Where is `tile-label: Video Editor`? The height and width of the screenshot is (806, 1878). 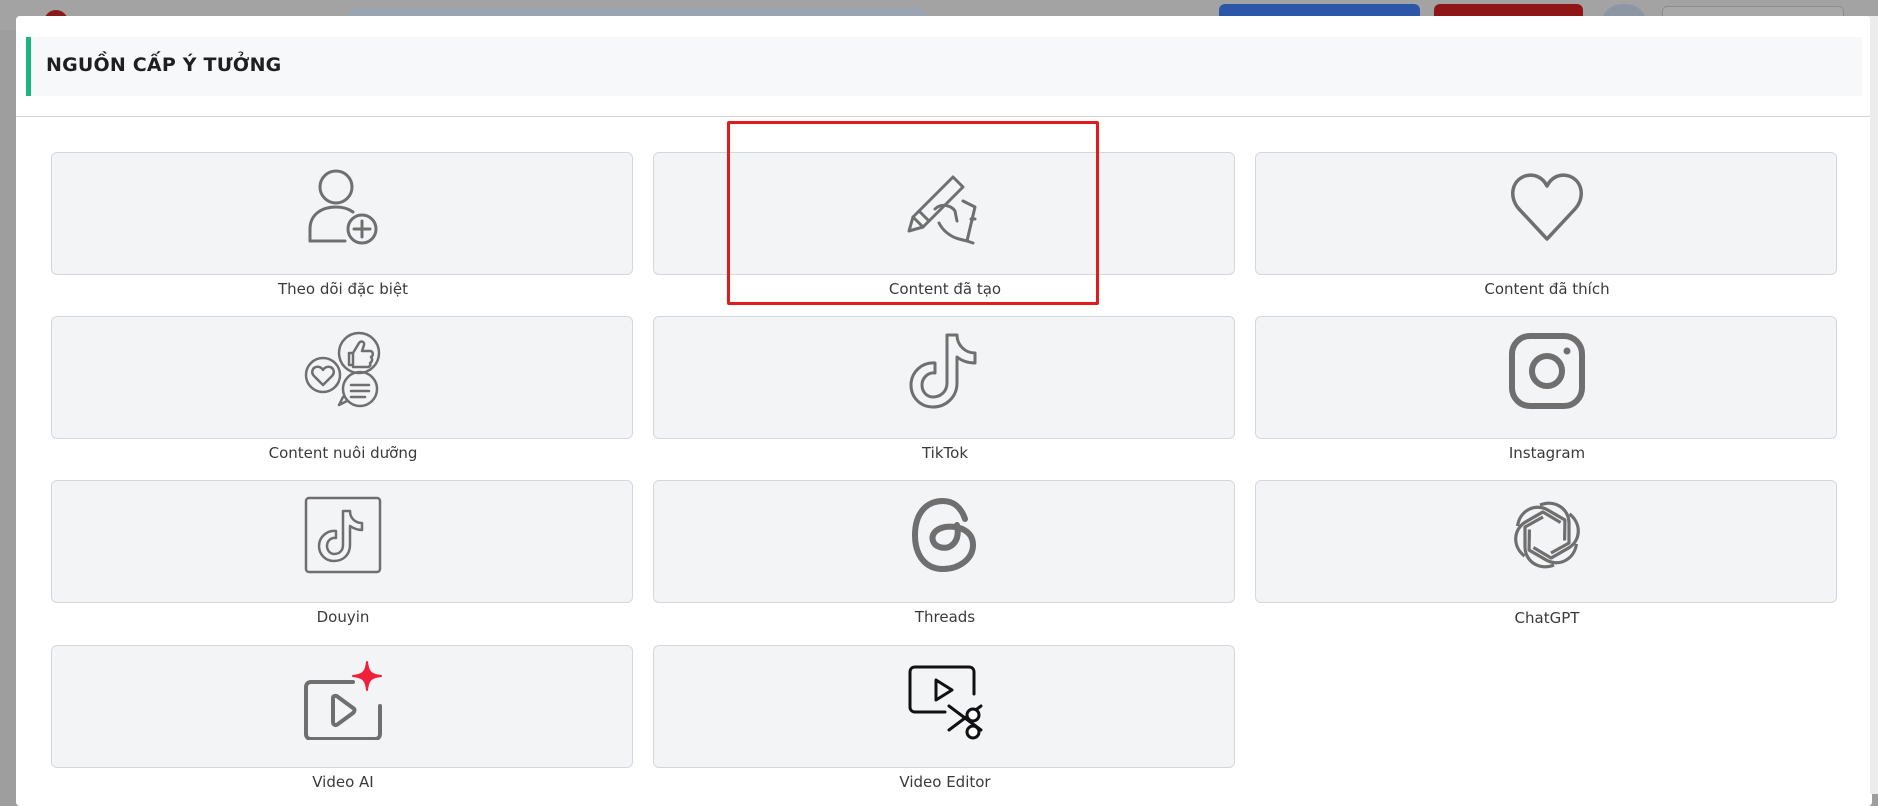
tile-label: Video Editor is located at coordinates (945, 782).